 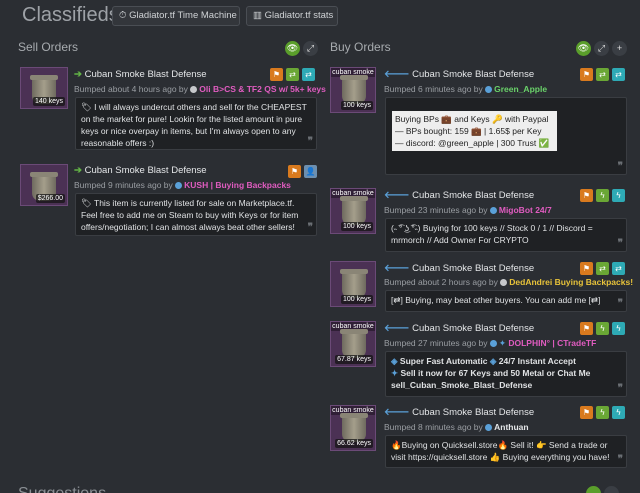 I want to click on item-thumbnail: 100 keys, so click(x=353, y=284).